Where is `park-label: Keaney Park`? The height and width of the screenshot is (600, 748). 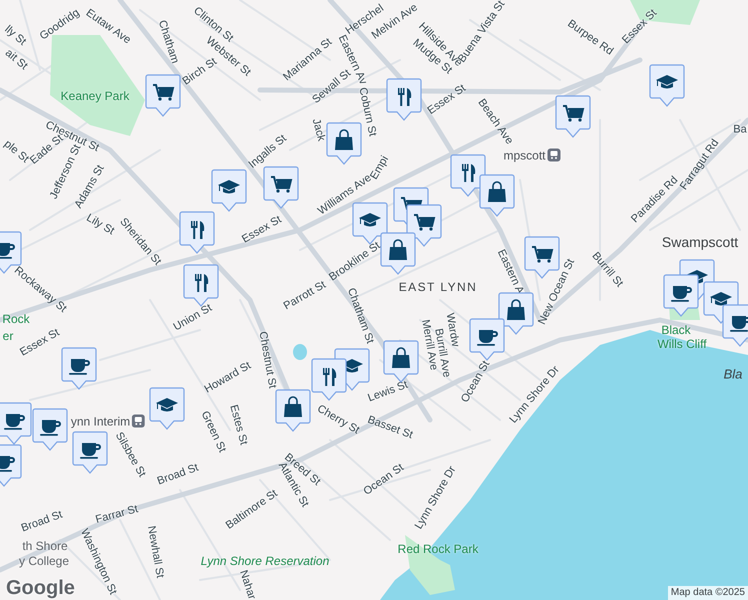 park-label: Keaney Park is located at coordinates (95, 96).